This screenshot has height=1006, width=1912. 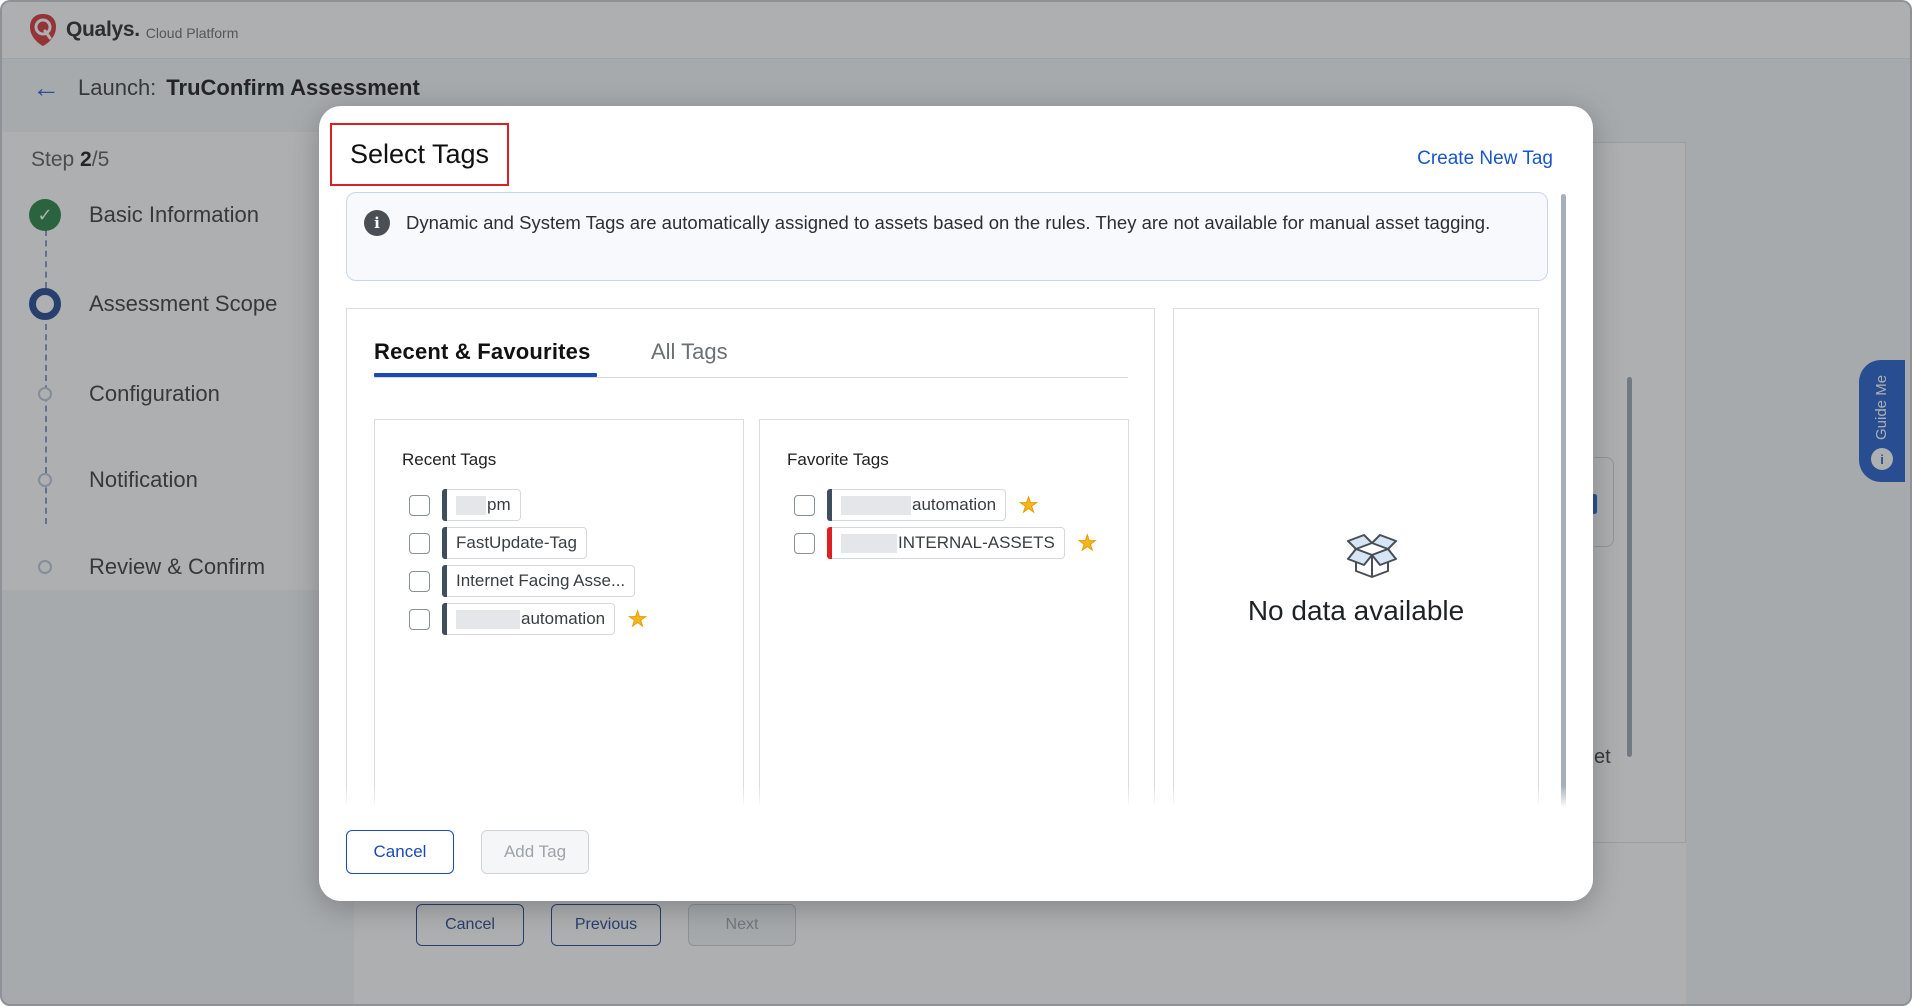 What do you see at coordinates (751, 377) in the screenshot?
I see `tab-divider` at bounding box center [751, 377].